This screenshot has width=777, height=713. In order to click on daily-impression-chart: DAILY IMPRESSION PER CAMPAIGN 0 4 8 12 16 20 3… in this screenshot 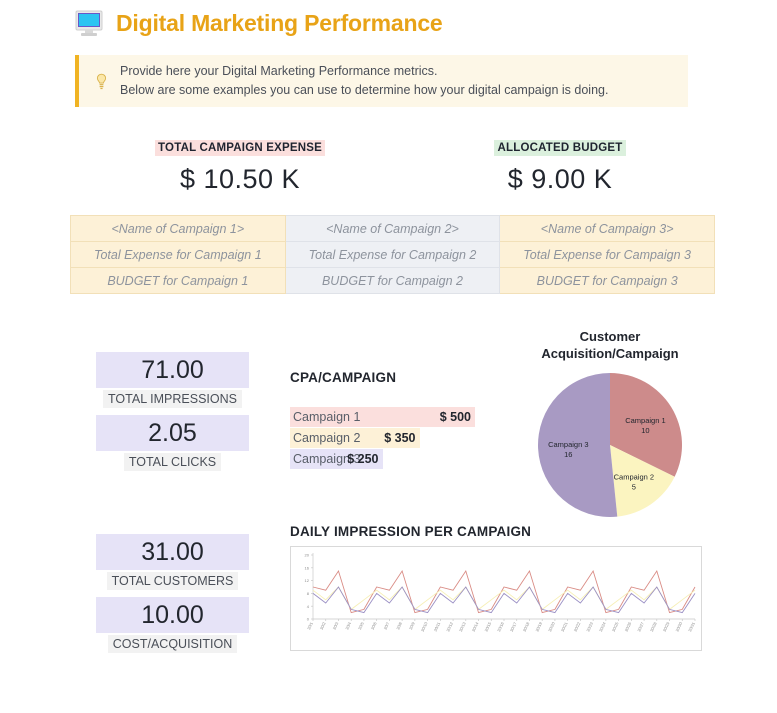, I will do `click(496, 587)`.